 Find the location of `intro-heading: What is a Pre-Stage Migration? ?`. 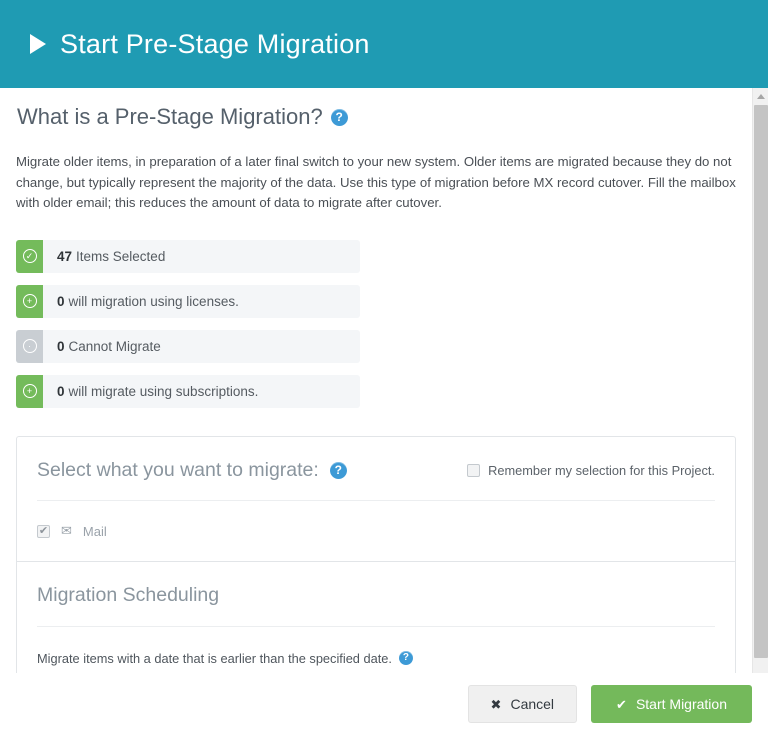

intro-heading: What is a Pre-Stage Migration? ? is located at coordinates (376, 117).